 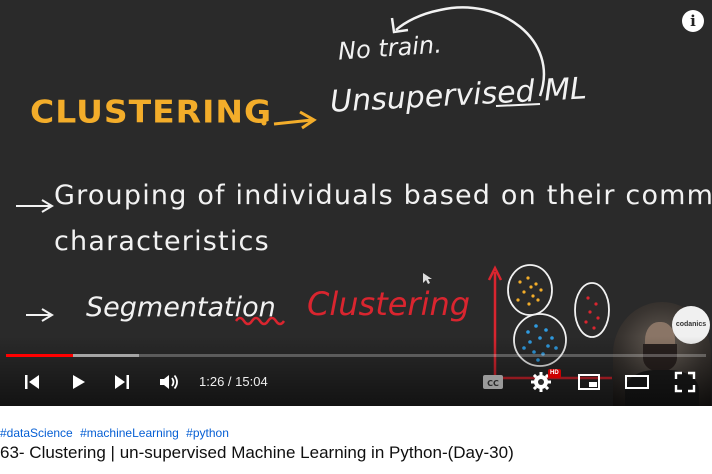 I want to click on board-heading: CLUSTERING, so click(x=151, y=111).